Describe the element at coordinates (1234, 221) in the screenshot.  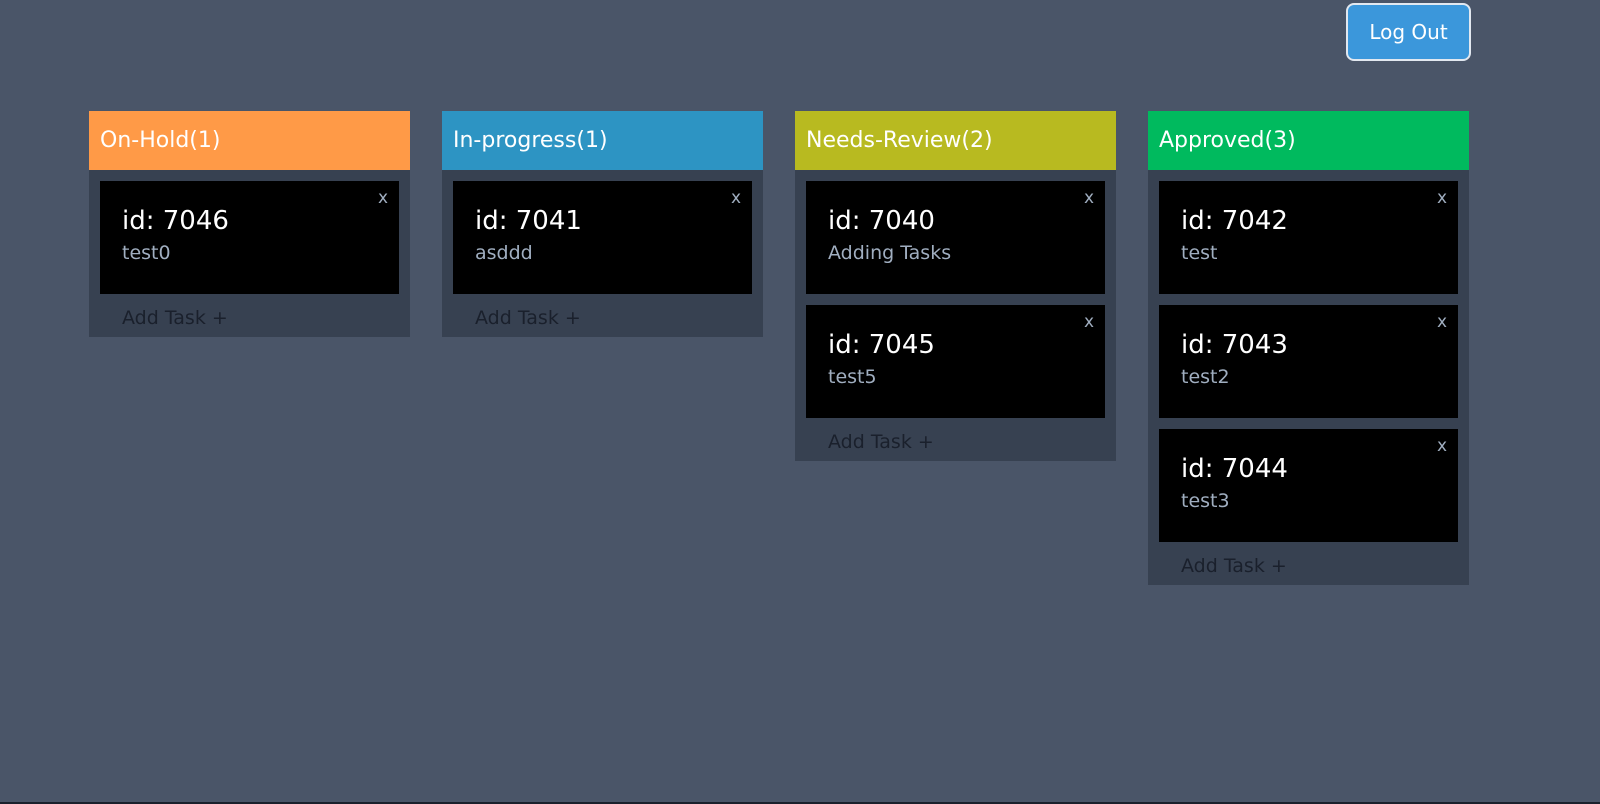
I see `task-id: id: 7042` at that location.